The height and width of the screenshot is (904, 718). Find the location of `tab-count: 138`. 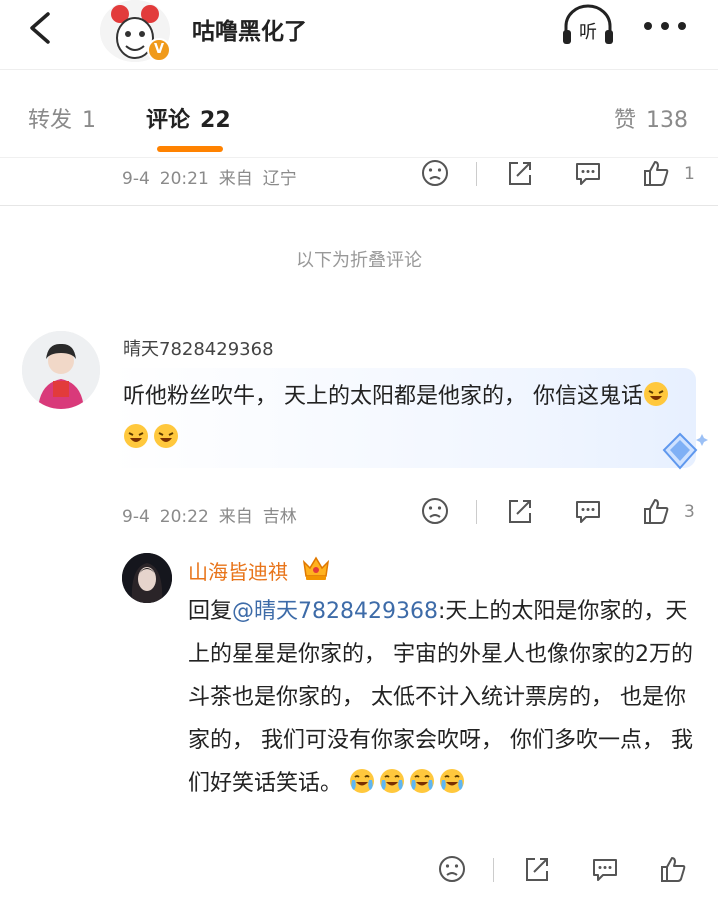

tab-count: 138 is located at coordinates (667, 120).